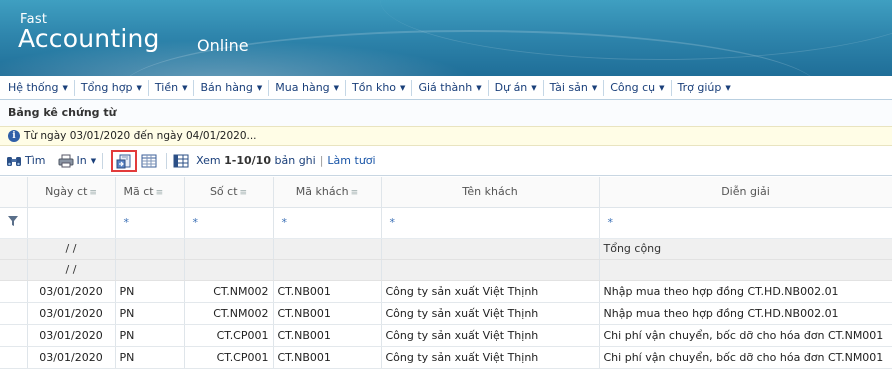 This screenshot has height=372, width=892. Describe the element at coordinates (327, 192) in the screenshot. I see `column-header-ma-khach: Mã khách ≡` at that location.